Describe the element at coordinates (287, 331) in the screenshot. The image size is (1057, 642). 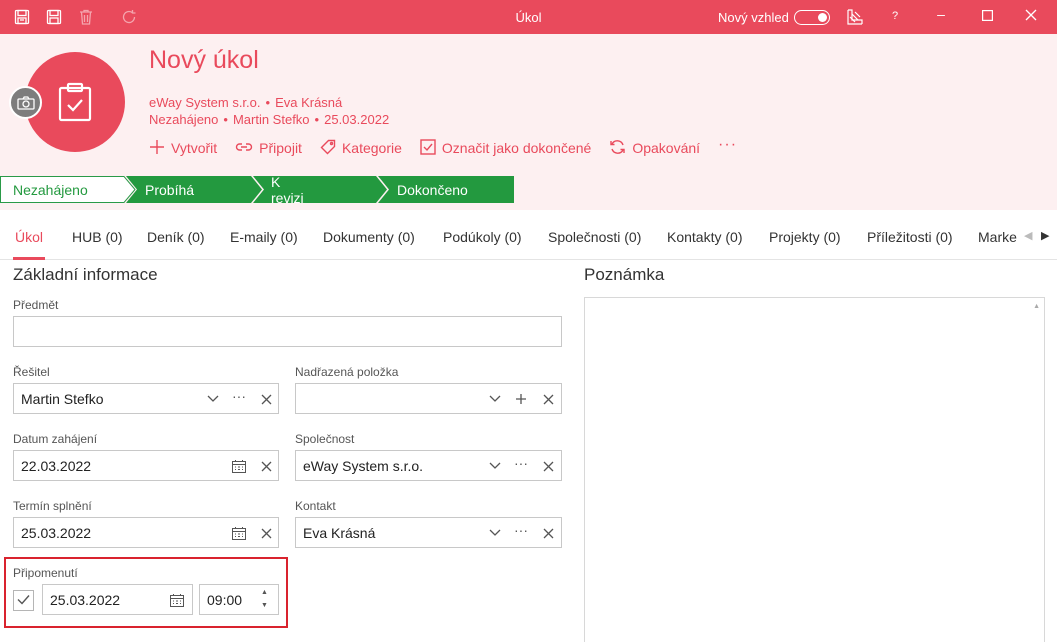
I see `subject-input` at that location.